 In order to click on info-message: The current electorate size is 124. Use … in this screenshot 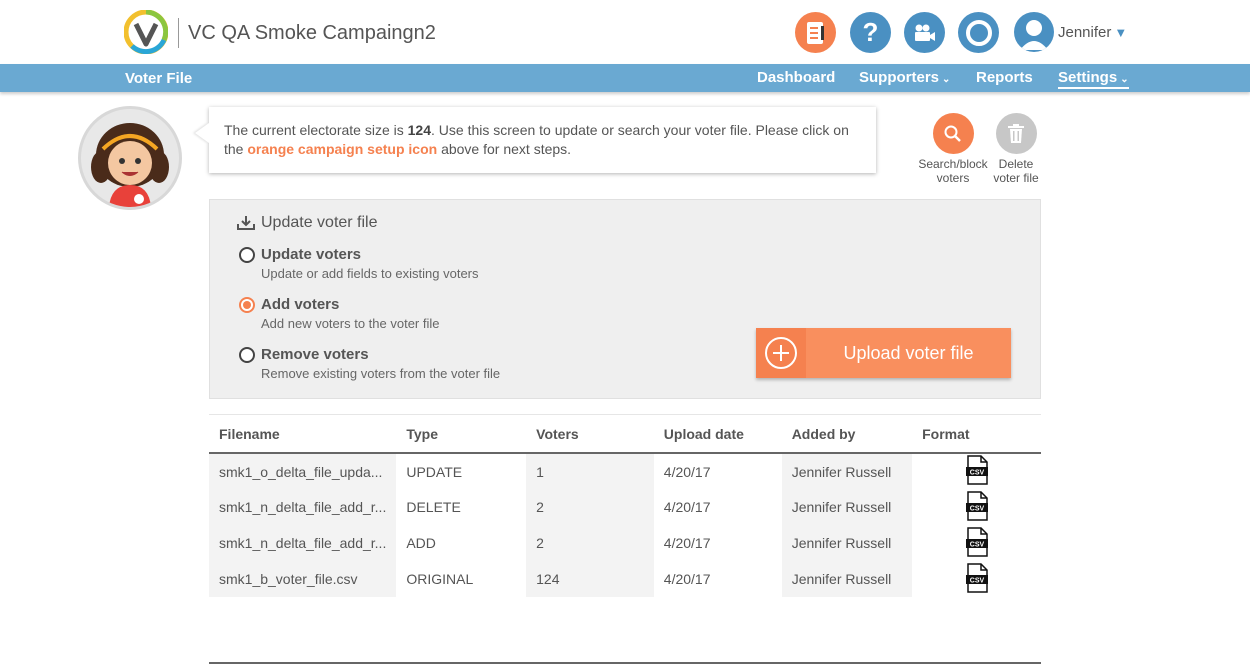, I will do `click(542, 140)`.